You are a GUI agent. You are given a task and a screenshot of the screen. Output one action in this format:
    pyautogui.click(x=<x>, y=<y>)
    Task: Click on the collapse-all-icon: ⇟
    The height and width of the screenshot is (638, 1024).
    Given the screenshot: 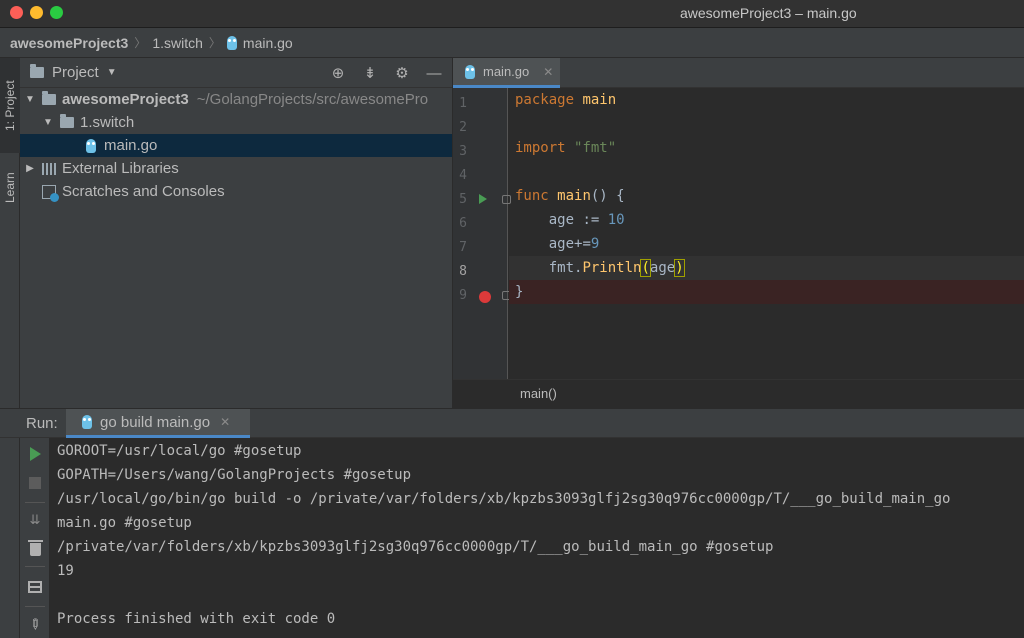 What is the action you would take?
    pyautogui.click(x=370, y=73)
    